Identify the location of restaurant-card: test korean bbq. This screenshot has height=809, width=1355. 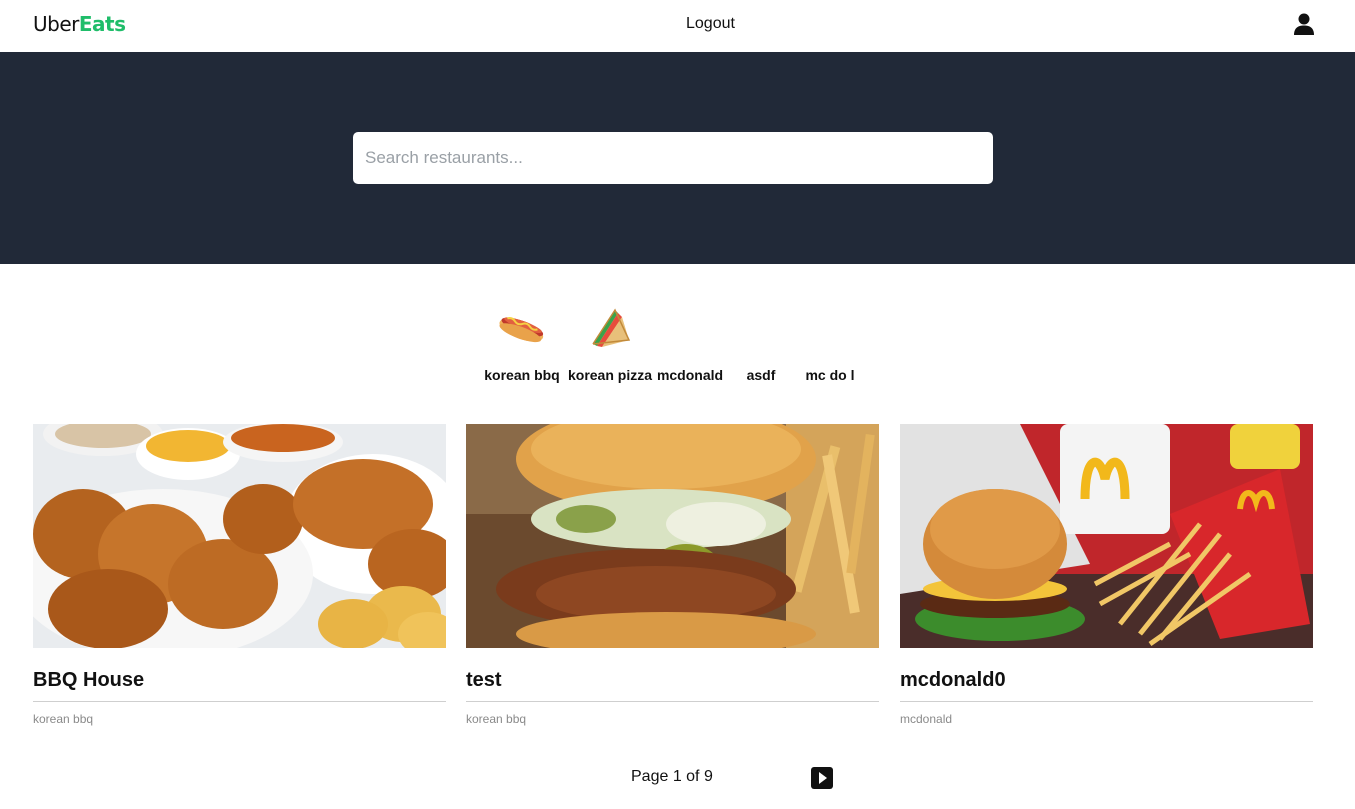
(672, 565).